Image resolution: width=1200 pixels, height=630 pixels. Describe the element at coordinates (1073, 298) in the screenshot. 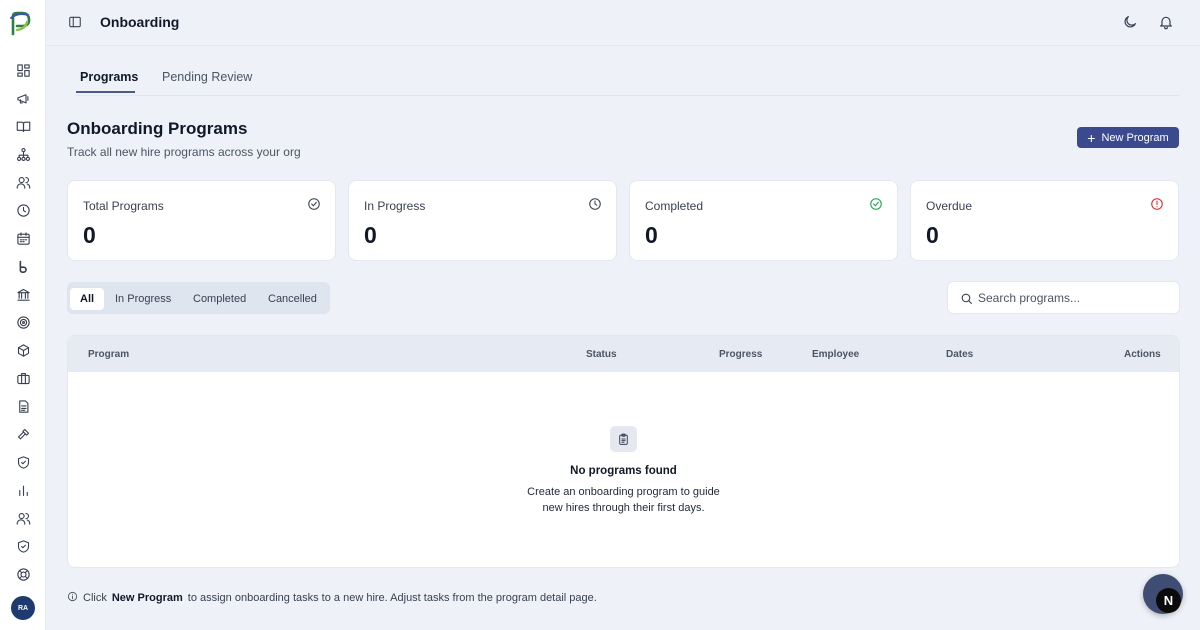

I see `search-input` at that location.